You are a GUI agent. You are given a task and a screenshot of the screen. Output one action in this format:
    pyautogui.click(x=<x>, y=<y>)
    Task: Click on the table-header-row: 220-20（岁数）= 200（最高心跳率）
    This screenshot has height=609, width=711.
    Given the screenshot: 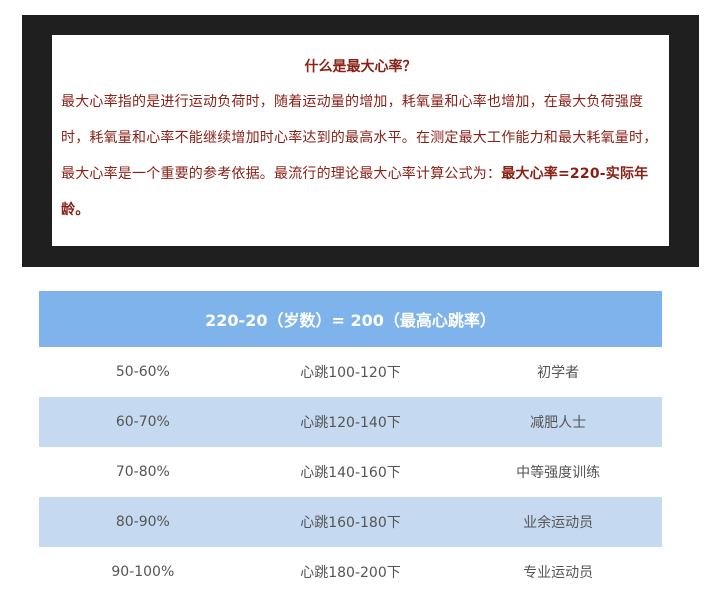 What is the action you would take?
    pyautogui.click(x=350, y=319)
    